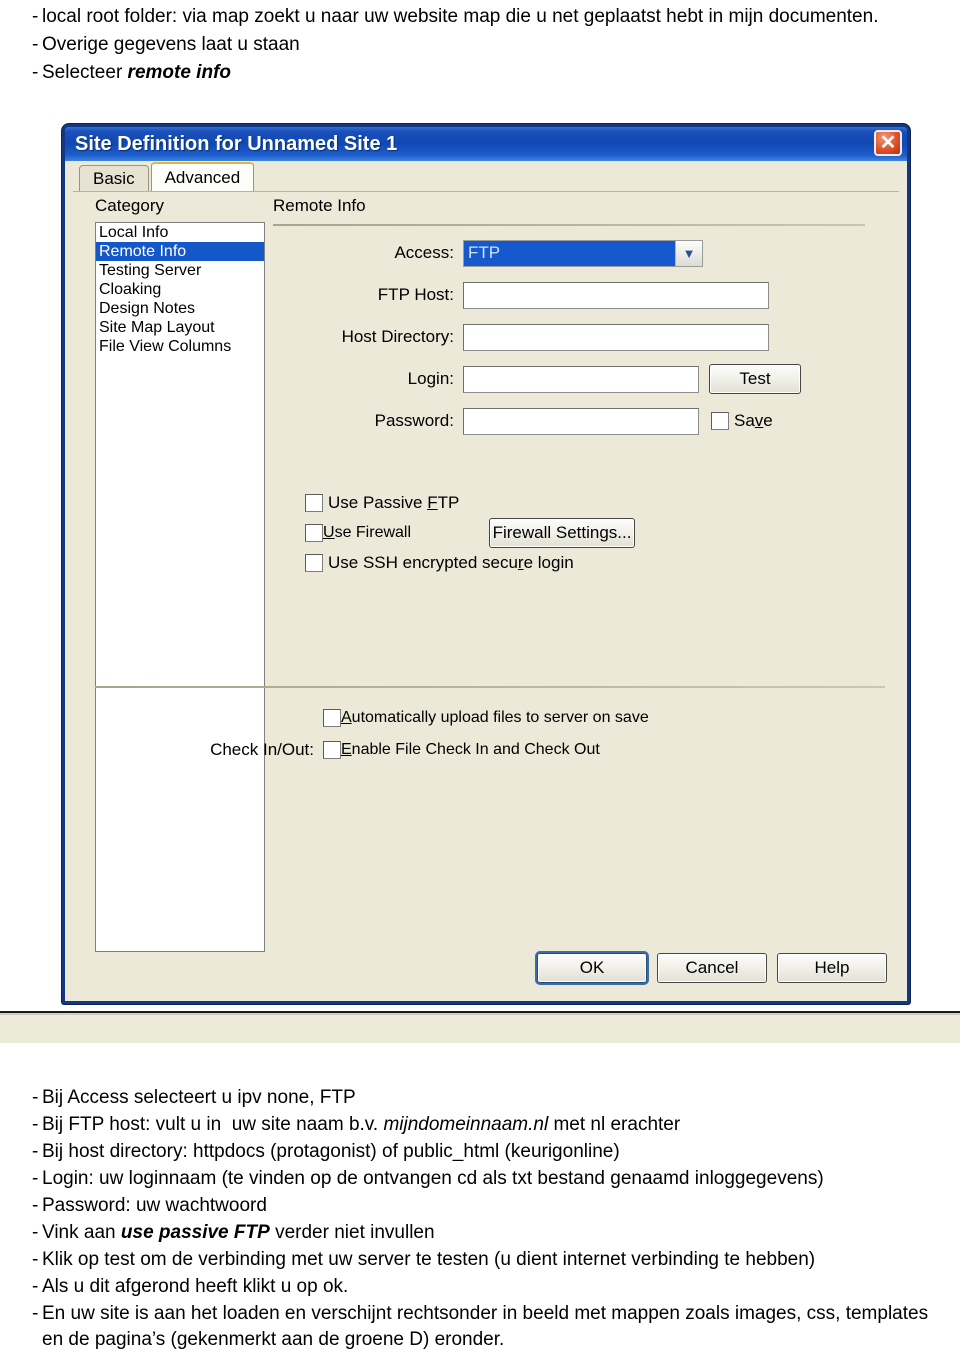 The width and height of the screenshot is (960, 1354). I want to click on list-item-text-plain: Selecteer, so click(85, 72).